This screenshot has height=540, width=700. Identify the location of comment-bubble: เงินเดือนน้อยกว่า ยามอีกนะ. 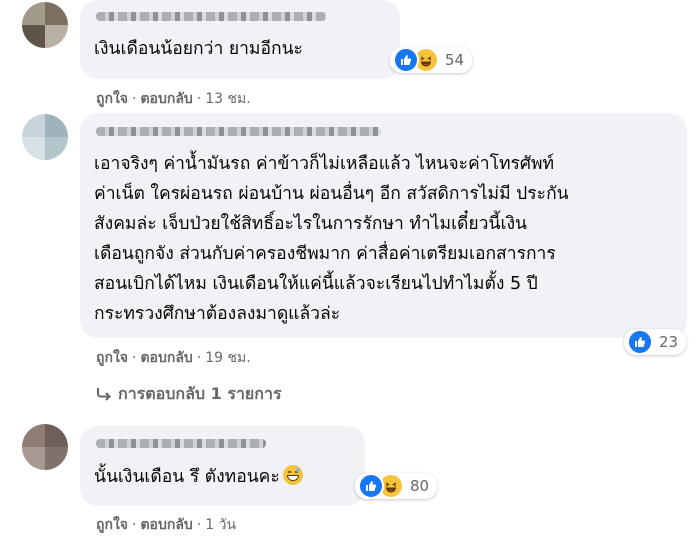
(240, 39).